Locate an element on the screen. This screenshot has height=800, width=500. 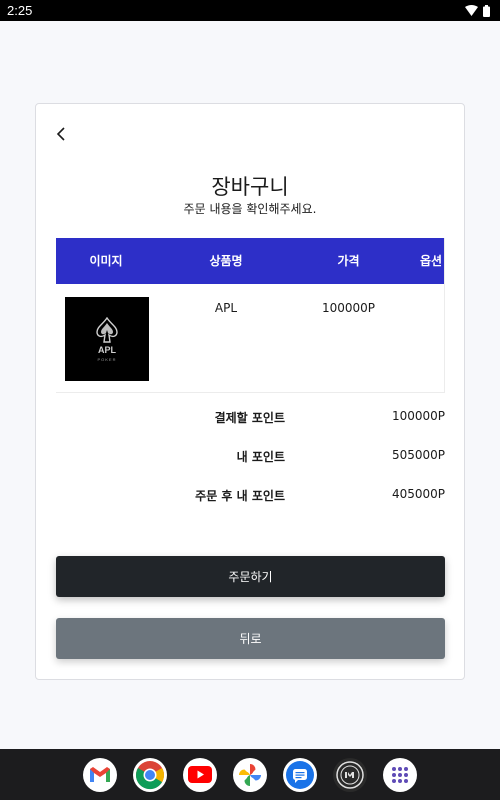
summary-label: 결제할 포인트 is located at coordinates (249, 418).